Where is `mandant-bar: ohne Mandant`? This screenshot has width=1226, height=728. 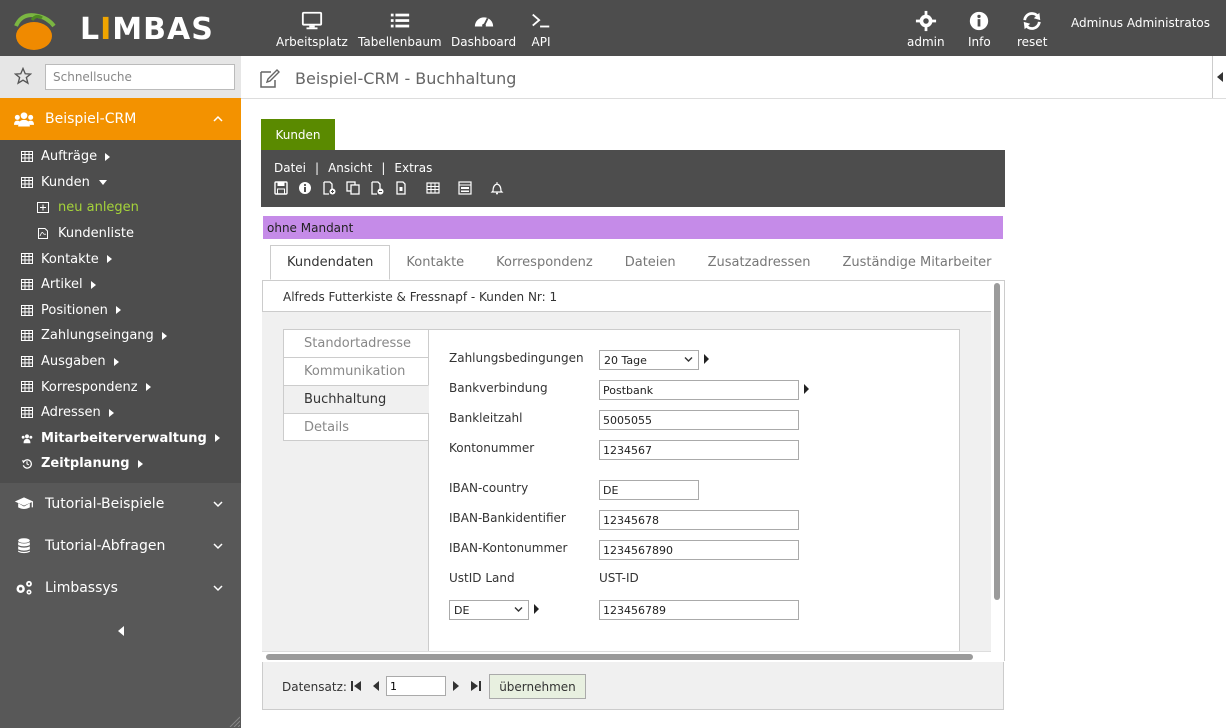 mandant-bar: ohne Mandant is located at coordinates (633, 227).